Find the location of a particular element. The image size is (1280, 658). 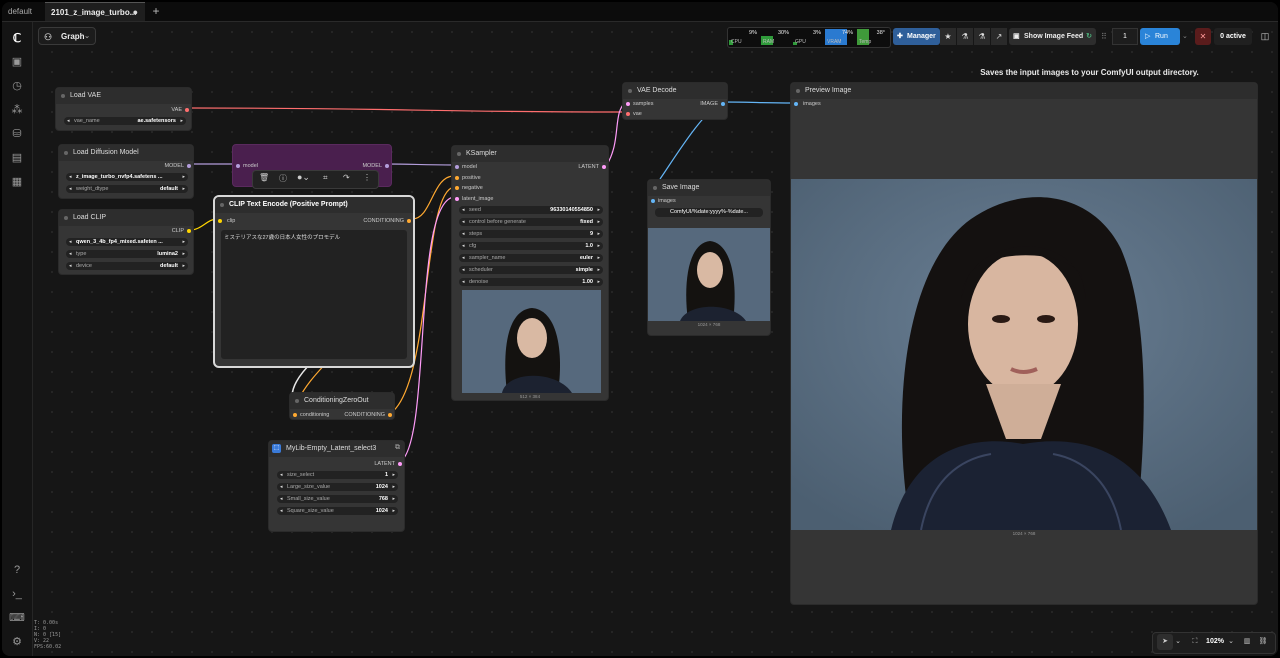

output-vae-socket is located at coordinates (187, 110).